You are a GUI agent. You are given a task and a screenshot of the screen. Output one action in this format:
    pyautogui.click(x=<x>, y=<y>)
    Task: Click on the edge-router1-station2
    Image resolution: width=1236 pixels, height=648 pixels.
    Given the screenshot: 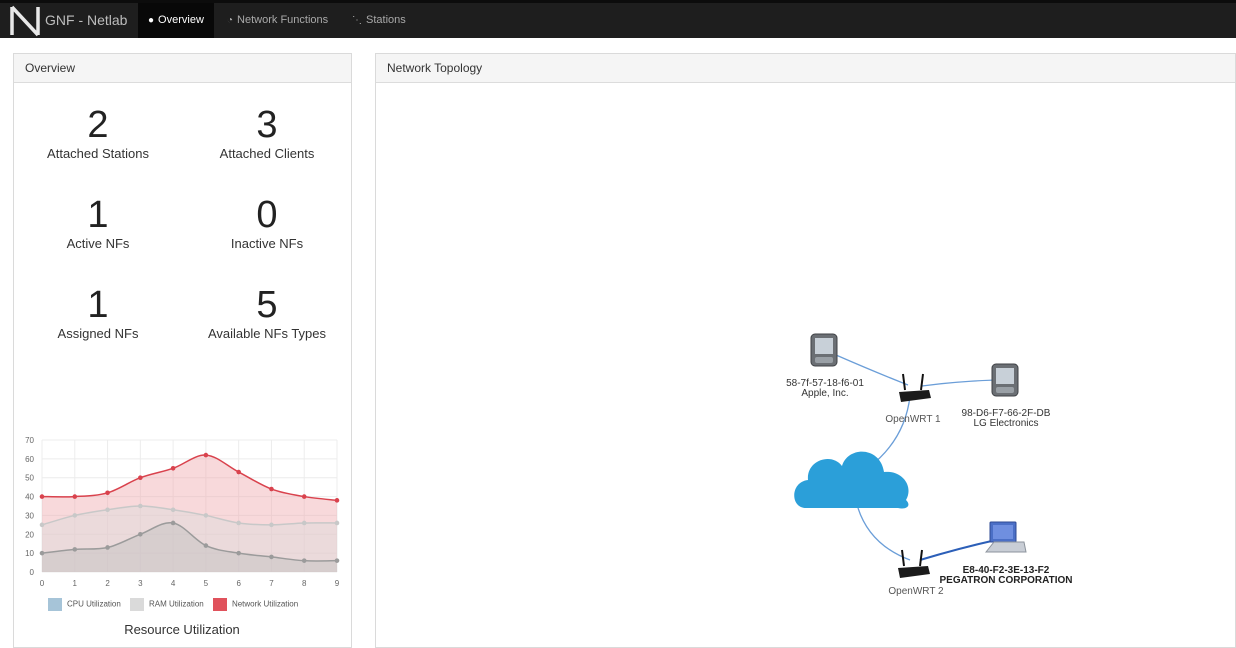 What is the action you would take?
    pyautogui.click(x=959, y=383)
    